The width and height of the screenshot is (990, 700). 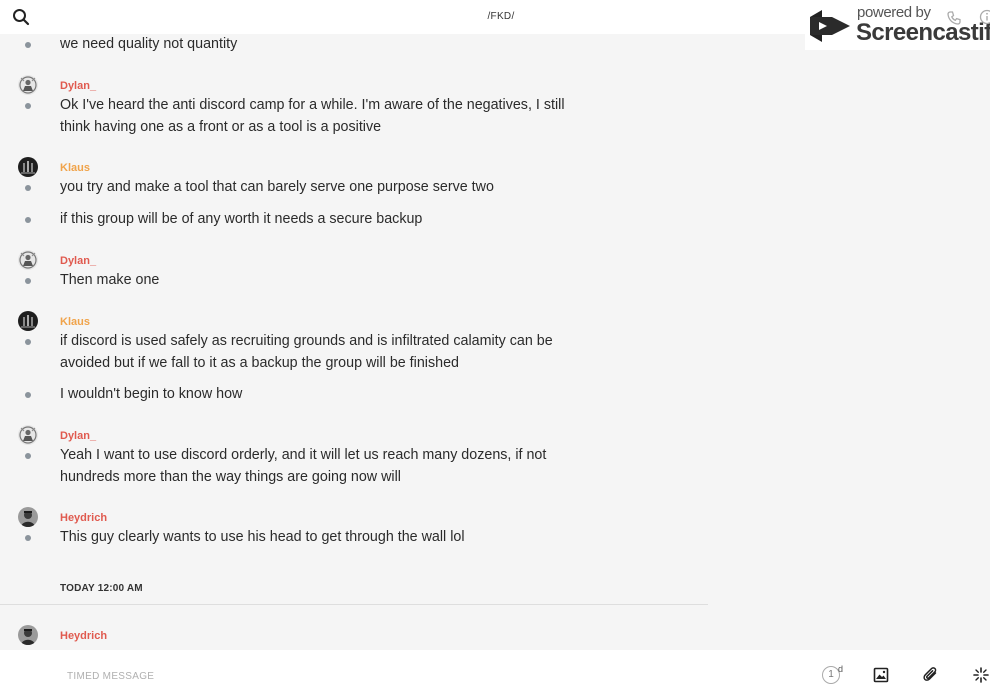 What do you see at coordinates (101, 588) in the screenshot?
I see `date-divider: TODAY 12:00 AM` at bounding box center [101, 588].